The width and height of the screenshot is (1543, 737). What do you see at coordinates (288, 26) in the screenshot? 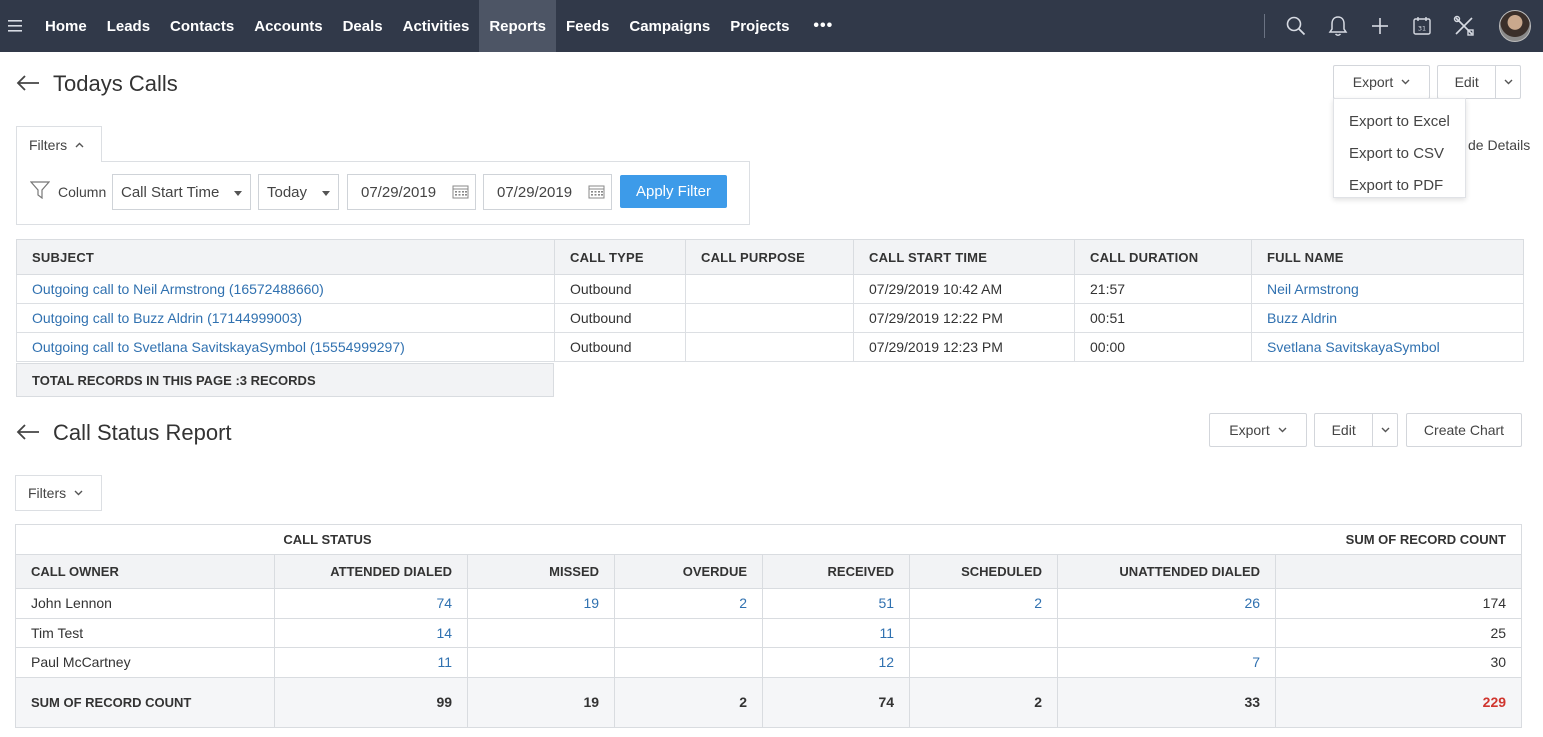
I see `nav-accounts: Accounts` at bounding box center [288, 26].